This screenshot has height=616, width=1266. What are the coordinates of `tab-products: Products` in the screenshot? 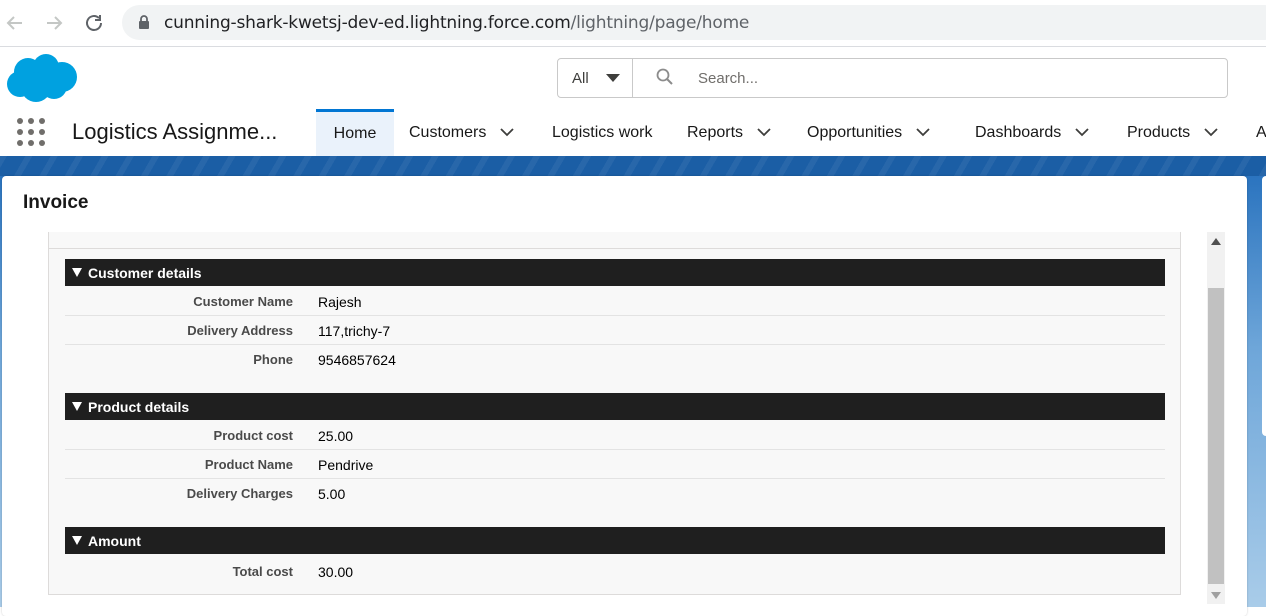 It's located at (1172, 132).